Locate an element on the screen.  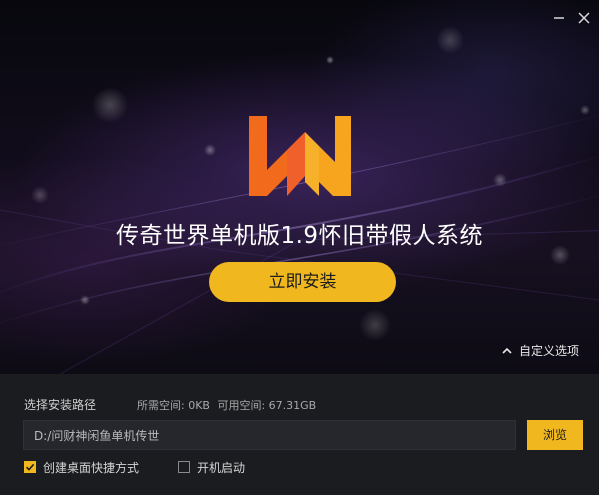
space-info: 所需空间: 0KB 可用空间: 67.31GB is located at coordinates (228, 405).